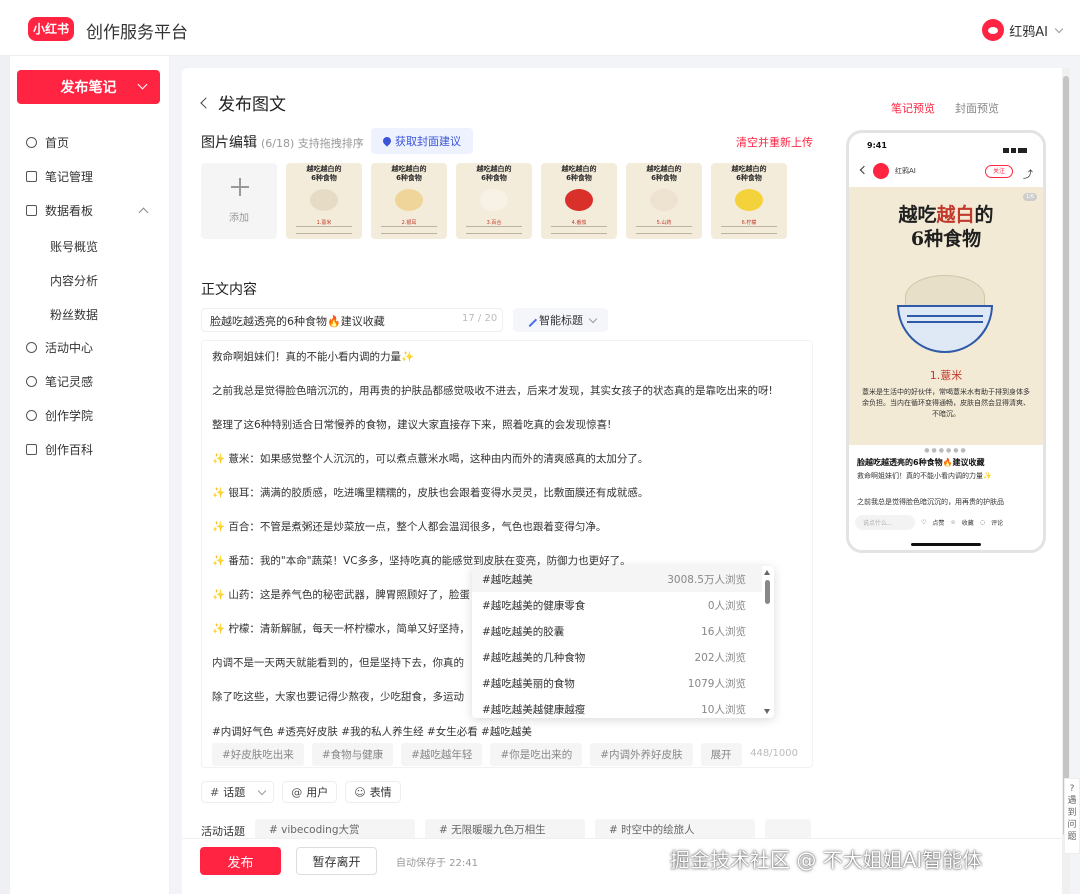 The height and width of the screenshot is (894, 1080). What do you see at coordinates (59, 415) in the screenshot?
I see `sidebar-item-academy: 创作学院` at bounding box center [59, 415].